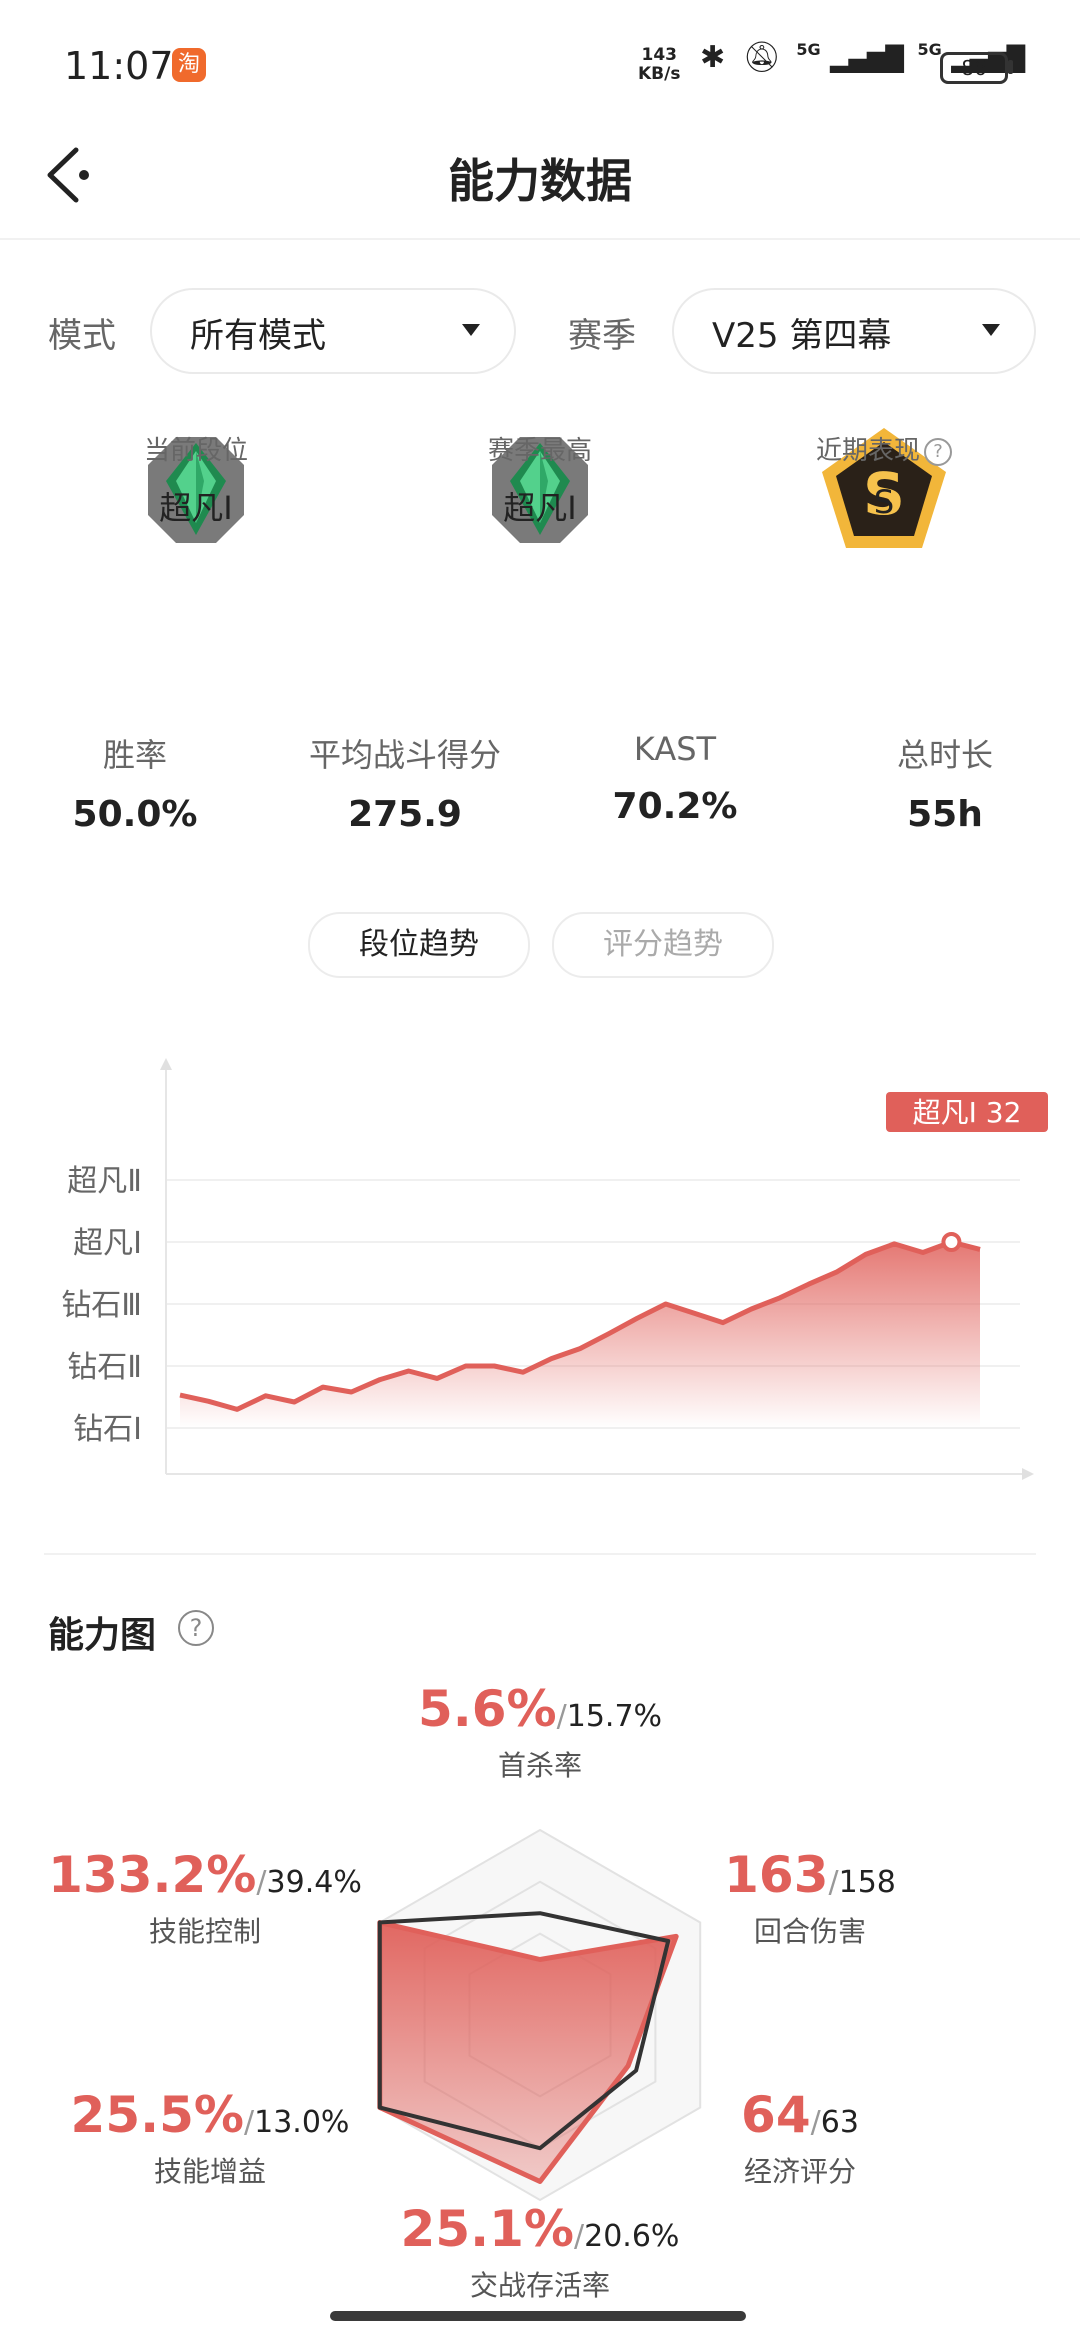  What do you see at coordinates (802, 336) in the screenshot?
I see `season-select-value: V25 第四幕` at bounding box center [802, 336].